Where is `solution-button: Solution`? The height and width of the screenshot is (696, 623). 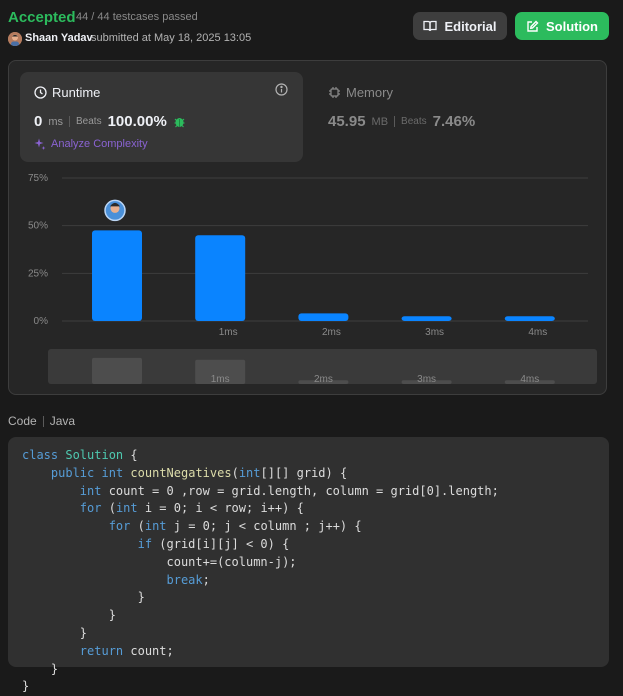
solution-button: Solution is located at coordinates (562, 26).